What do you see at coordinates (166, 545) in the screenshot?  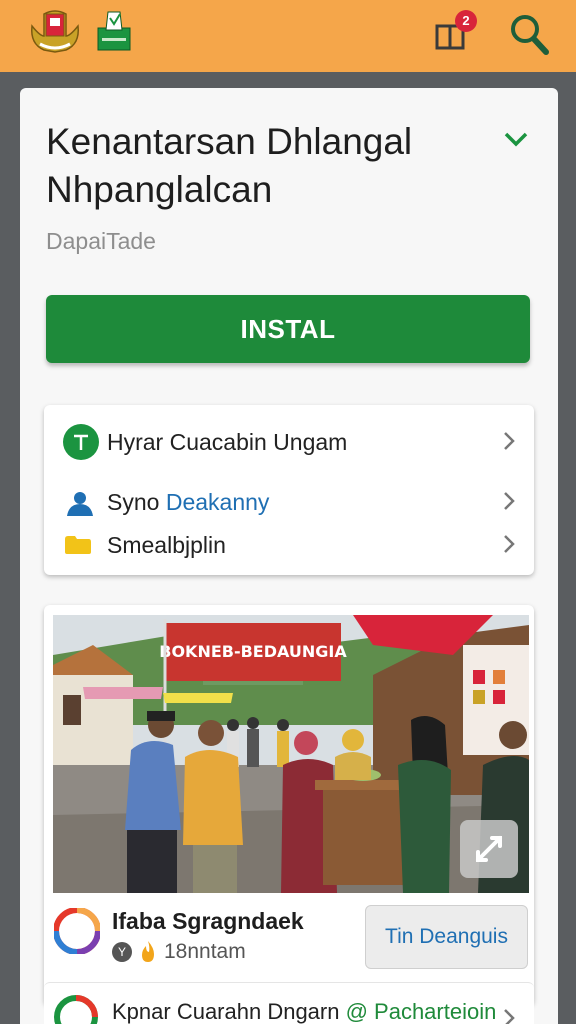 I see `list-item-label: Smealbjplin` at bounding box center [166, 545].